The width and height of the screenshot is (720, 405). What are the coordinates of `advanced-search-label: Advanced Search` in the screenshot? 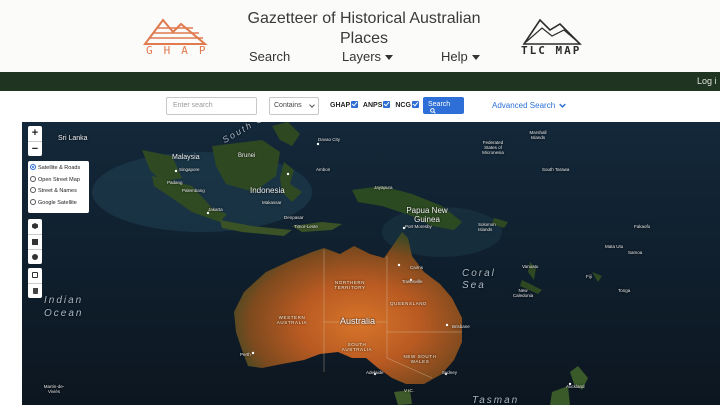 It's located at (524, 105).